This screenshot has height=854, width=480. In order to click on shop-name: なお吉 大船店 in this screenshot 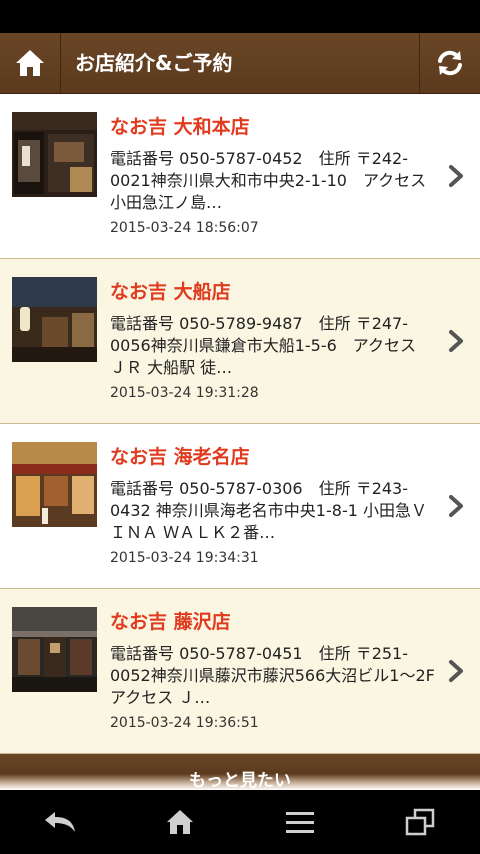, I will do `click(170, 292)`.